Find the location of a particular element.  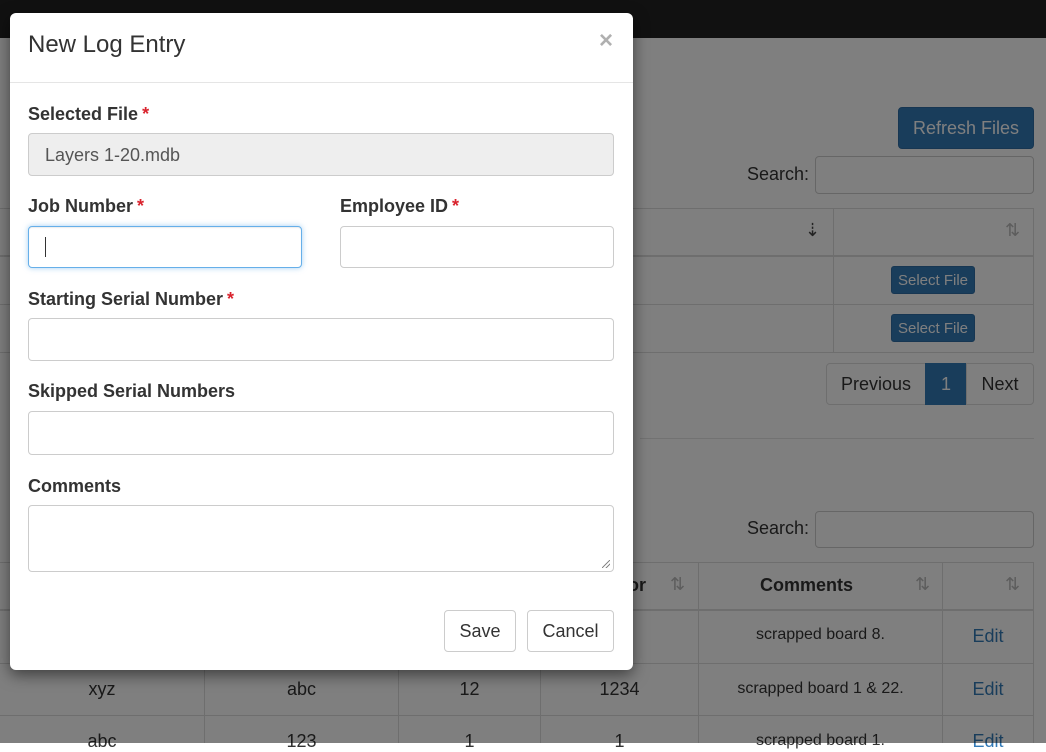

skipped-serials-input is located at coordinates (321, 433).